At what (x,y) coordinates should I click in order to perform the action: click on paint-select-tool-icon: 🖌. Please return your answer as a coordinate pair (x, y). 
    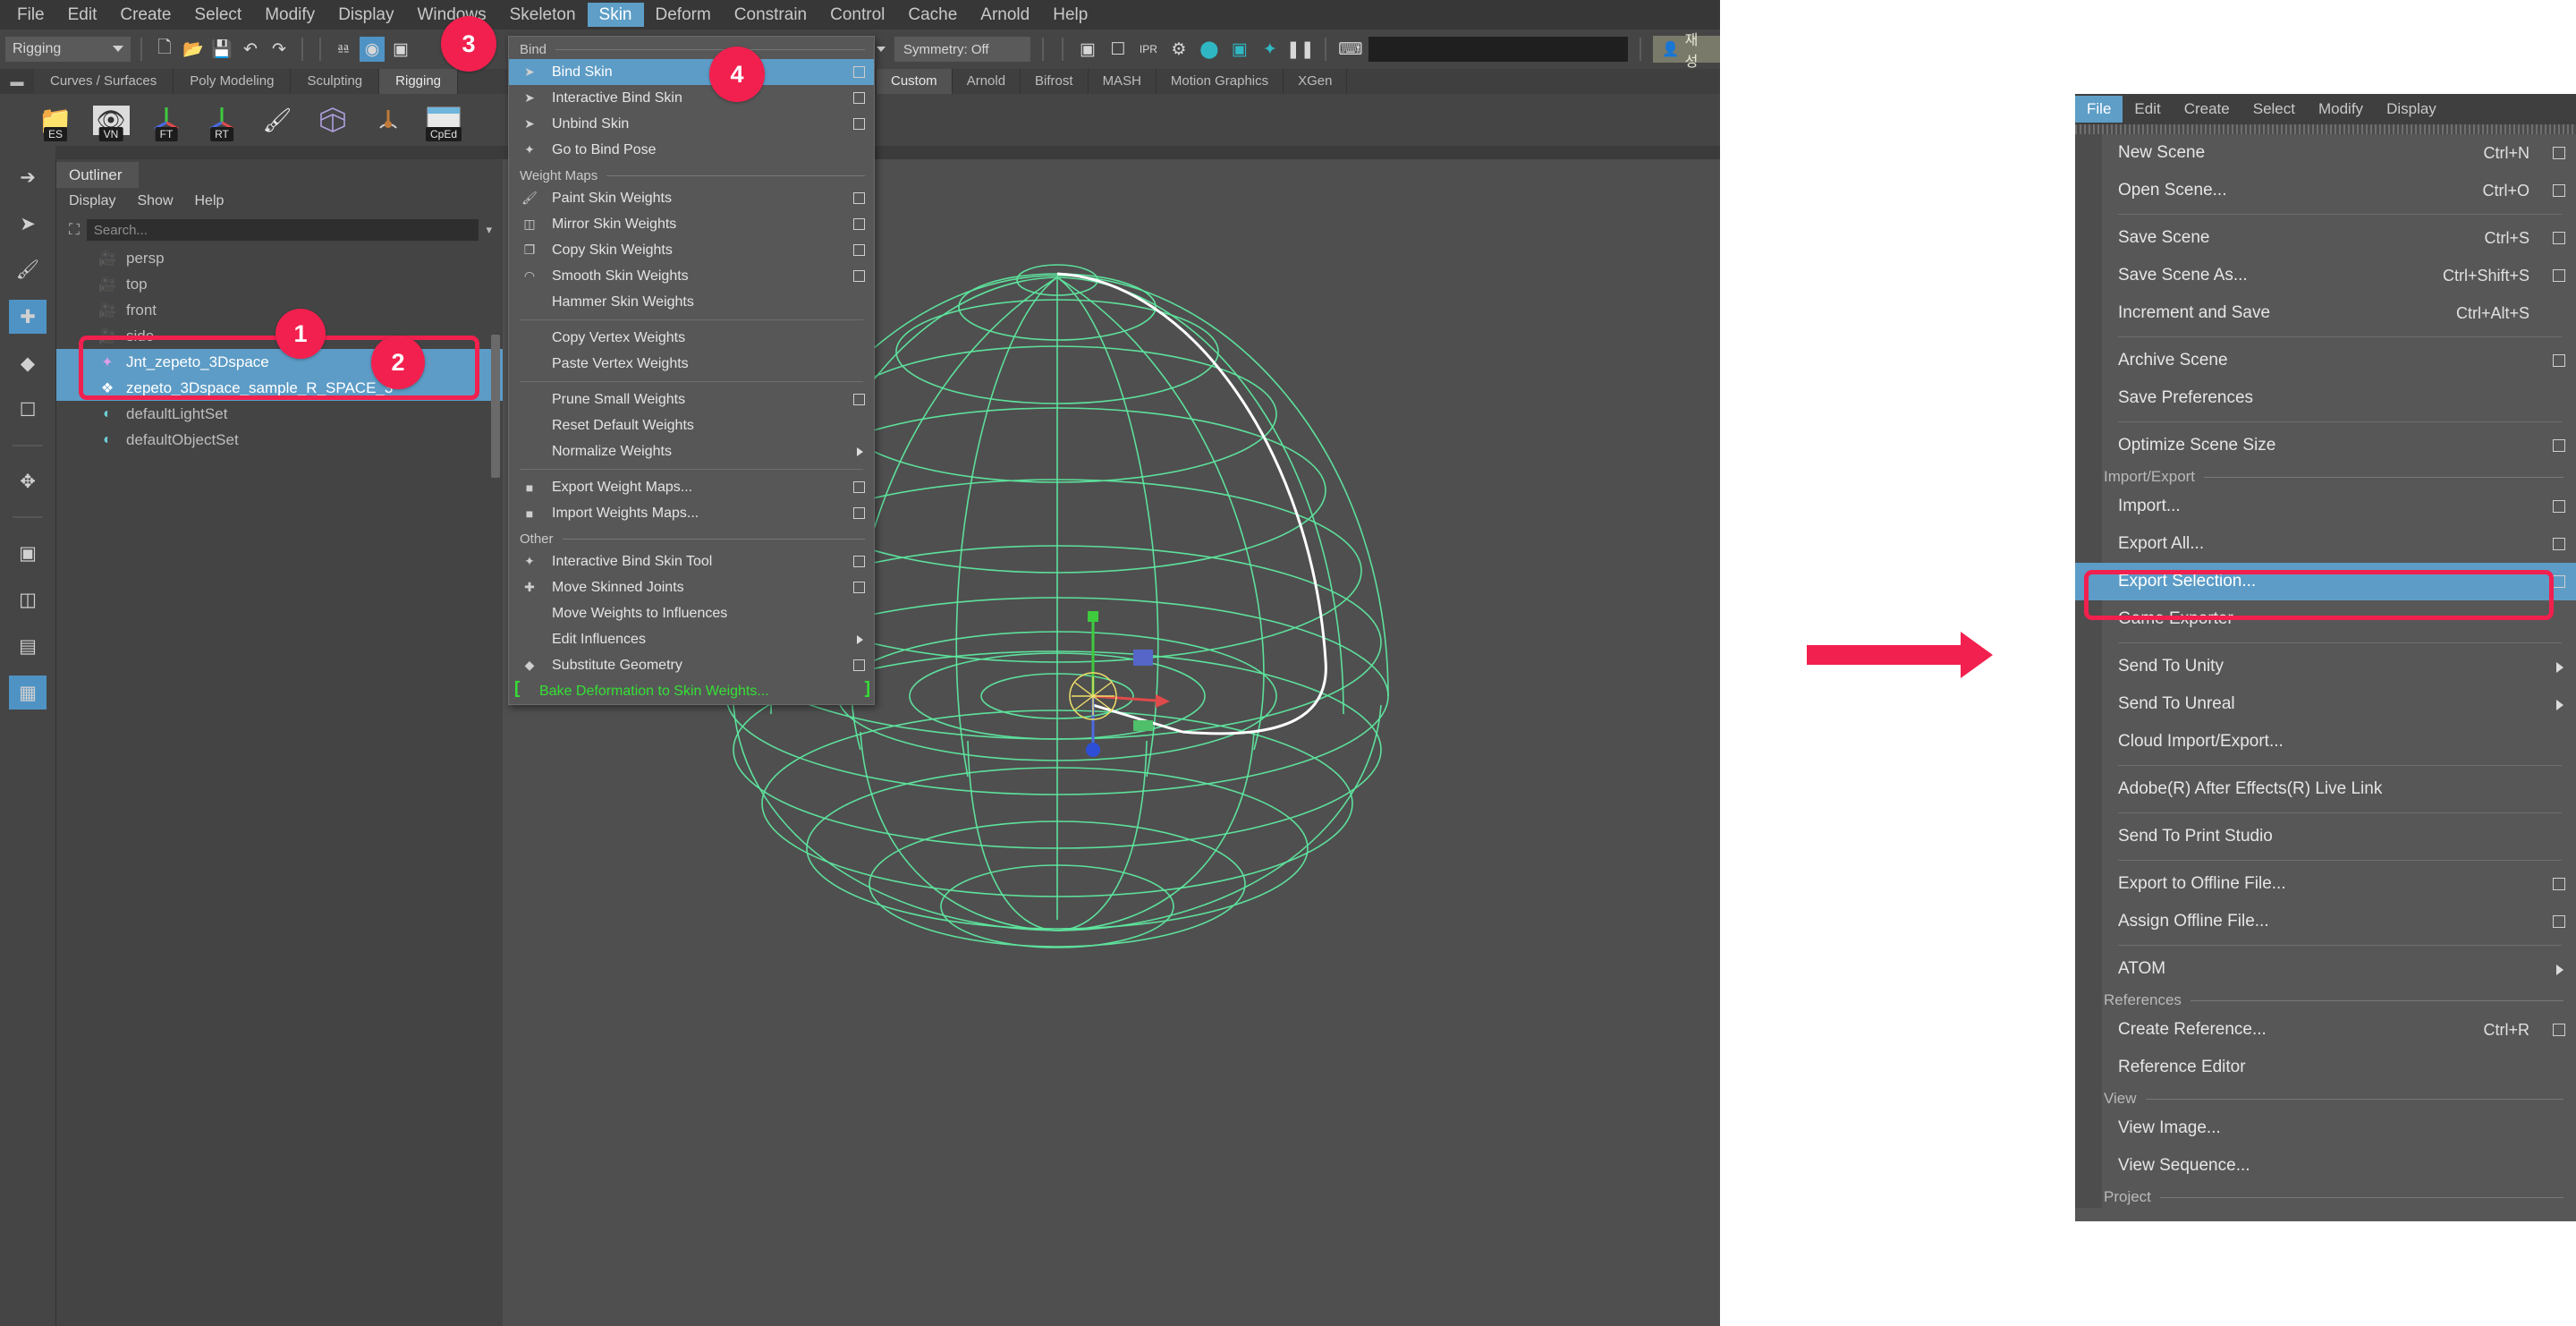
    Looking at the image, I should click on (28, 270).